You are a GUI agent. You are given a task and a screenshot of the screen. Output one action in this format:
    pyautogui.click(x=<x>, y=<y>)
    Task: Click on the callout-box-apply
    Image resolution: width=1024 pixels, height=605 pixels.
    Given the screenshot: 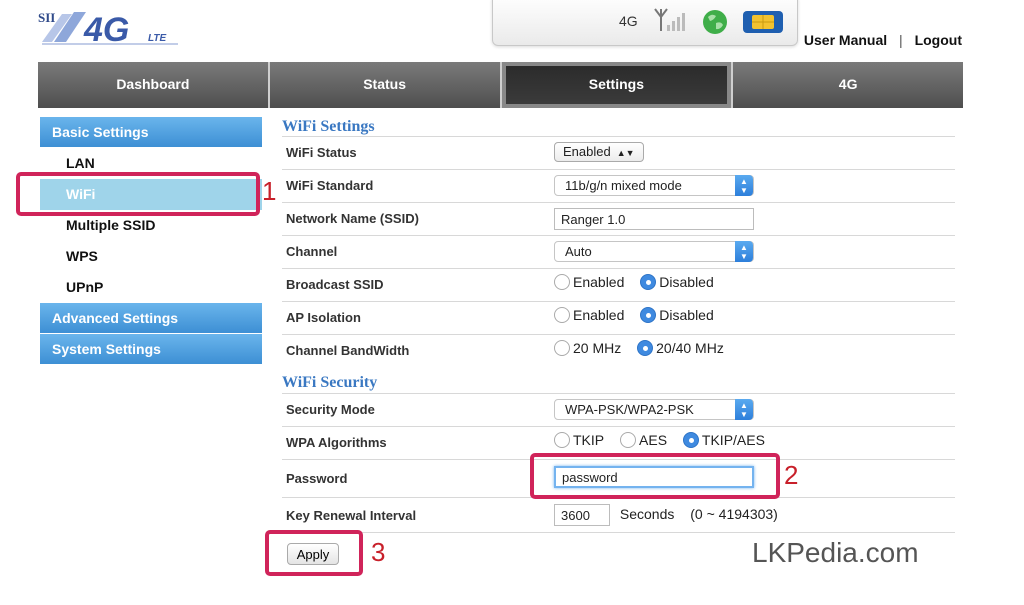 What is the action you would take?
    pyautogui.click(x=314, y=553)
    